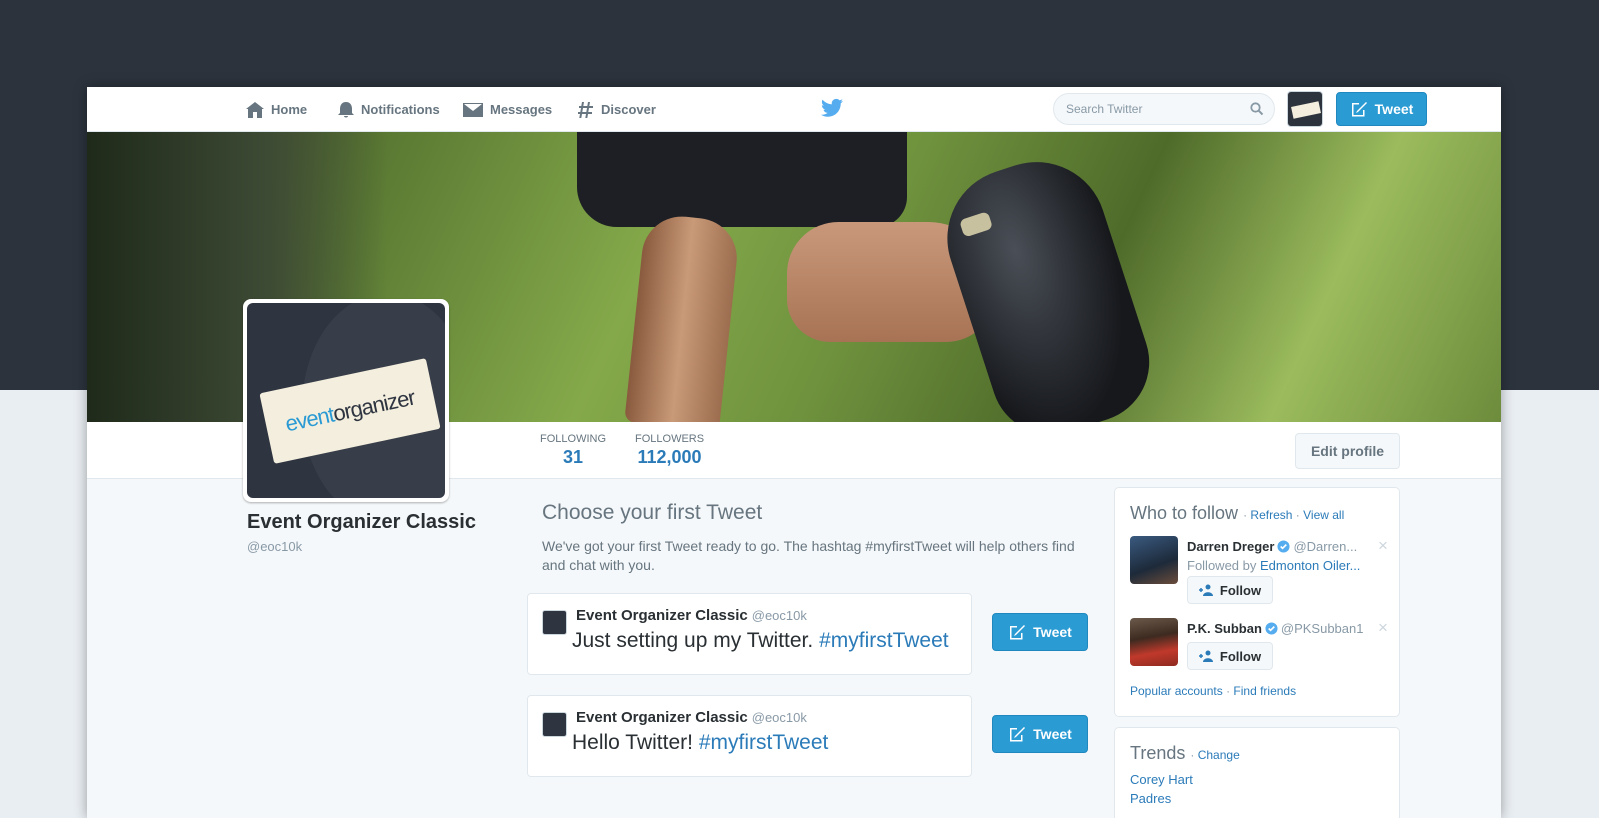 Image resolution: width=1599 pixels, height=818 pixels. Describe the element at coordinates (1264, 691) in the screenshot. I see `find-friends-link: Find friends` at that location.